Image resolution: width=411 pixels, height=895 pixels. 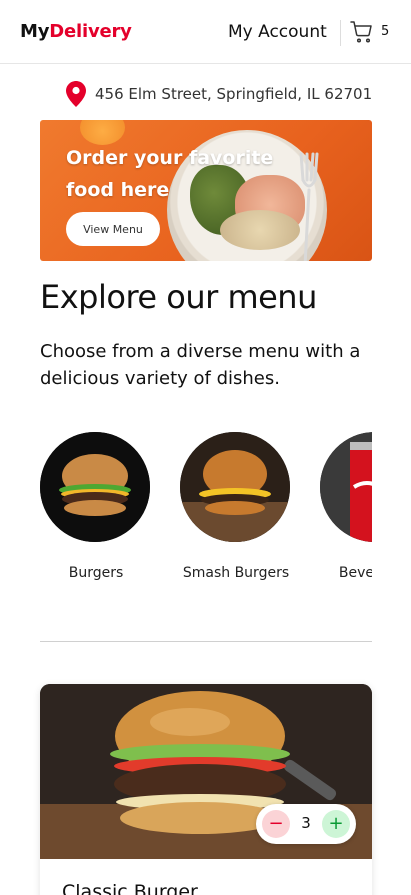 I want to click on top-header: MyDelivery My Account 5, so click(x=205, y=32).